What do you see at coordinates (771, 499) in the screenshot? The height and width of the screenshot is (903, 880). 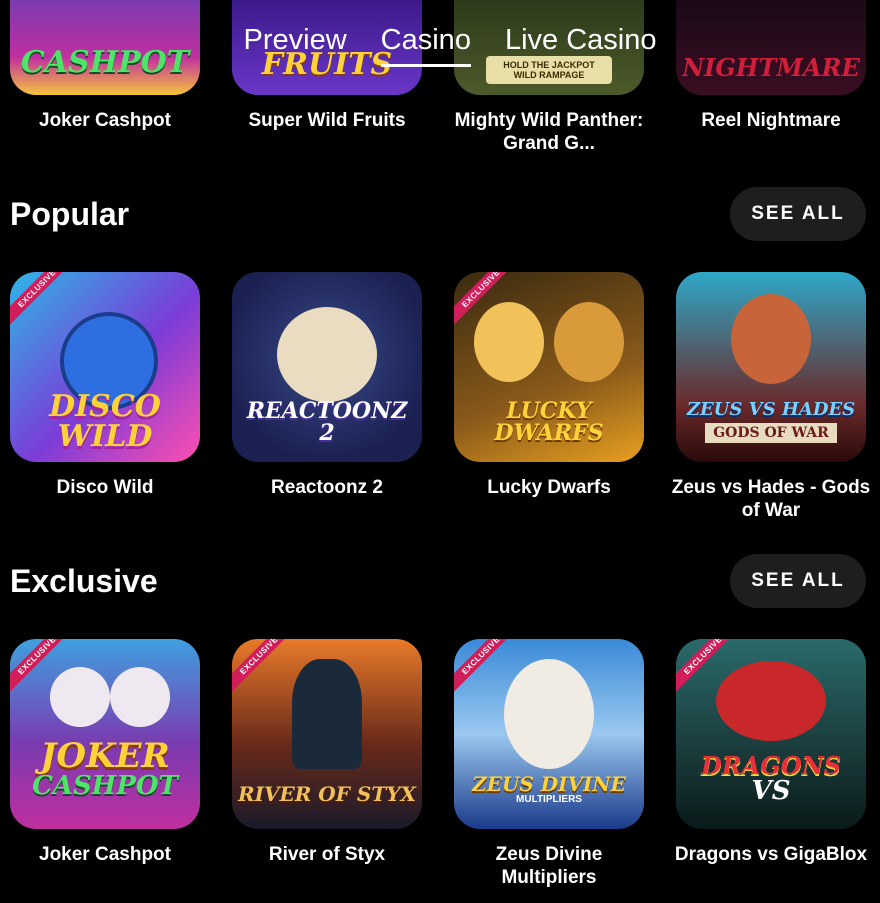 I see `game-title: Zeus vs Hades - Gods of War` at bounding box center [771, 499].